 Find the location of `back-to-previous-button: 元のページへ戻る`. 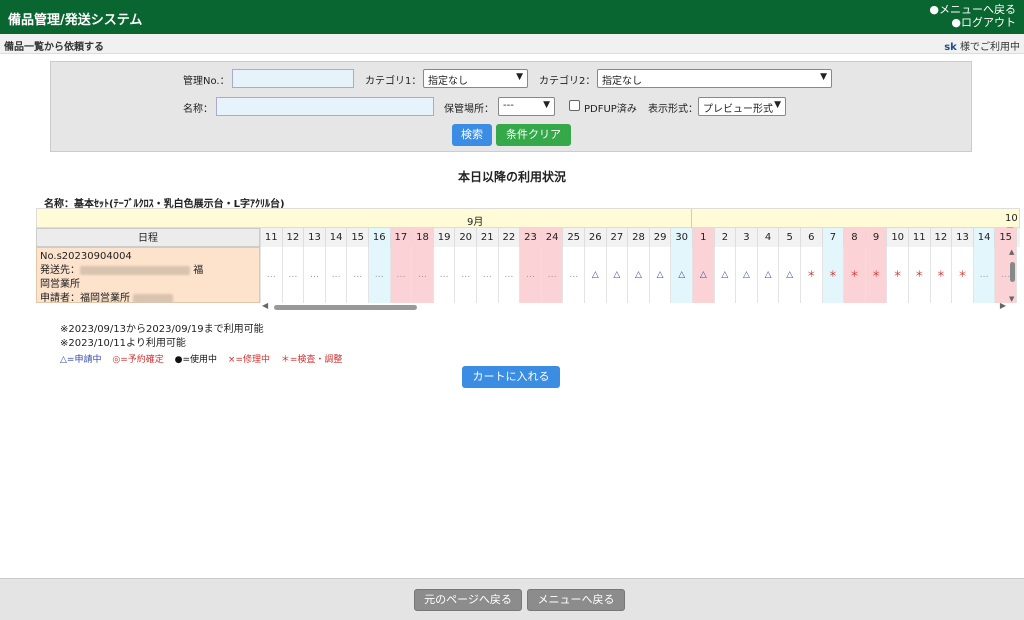

back-to-previous-button: 元のページへ戻る is located at coordinates (468, 600).